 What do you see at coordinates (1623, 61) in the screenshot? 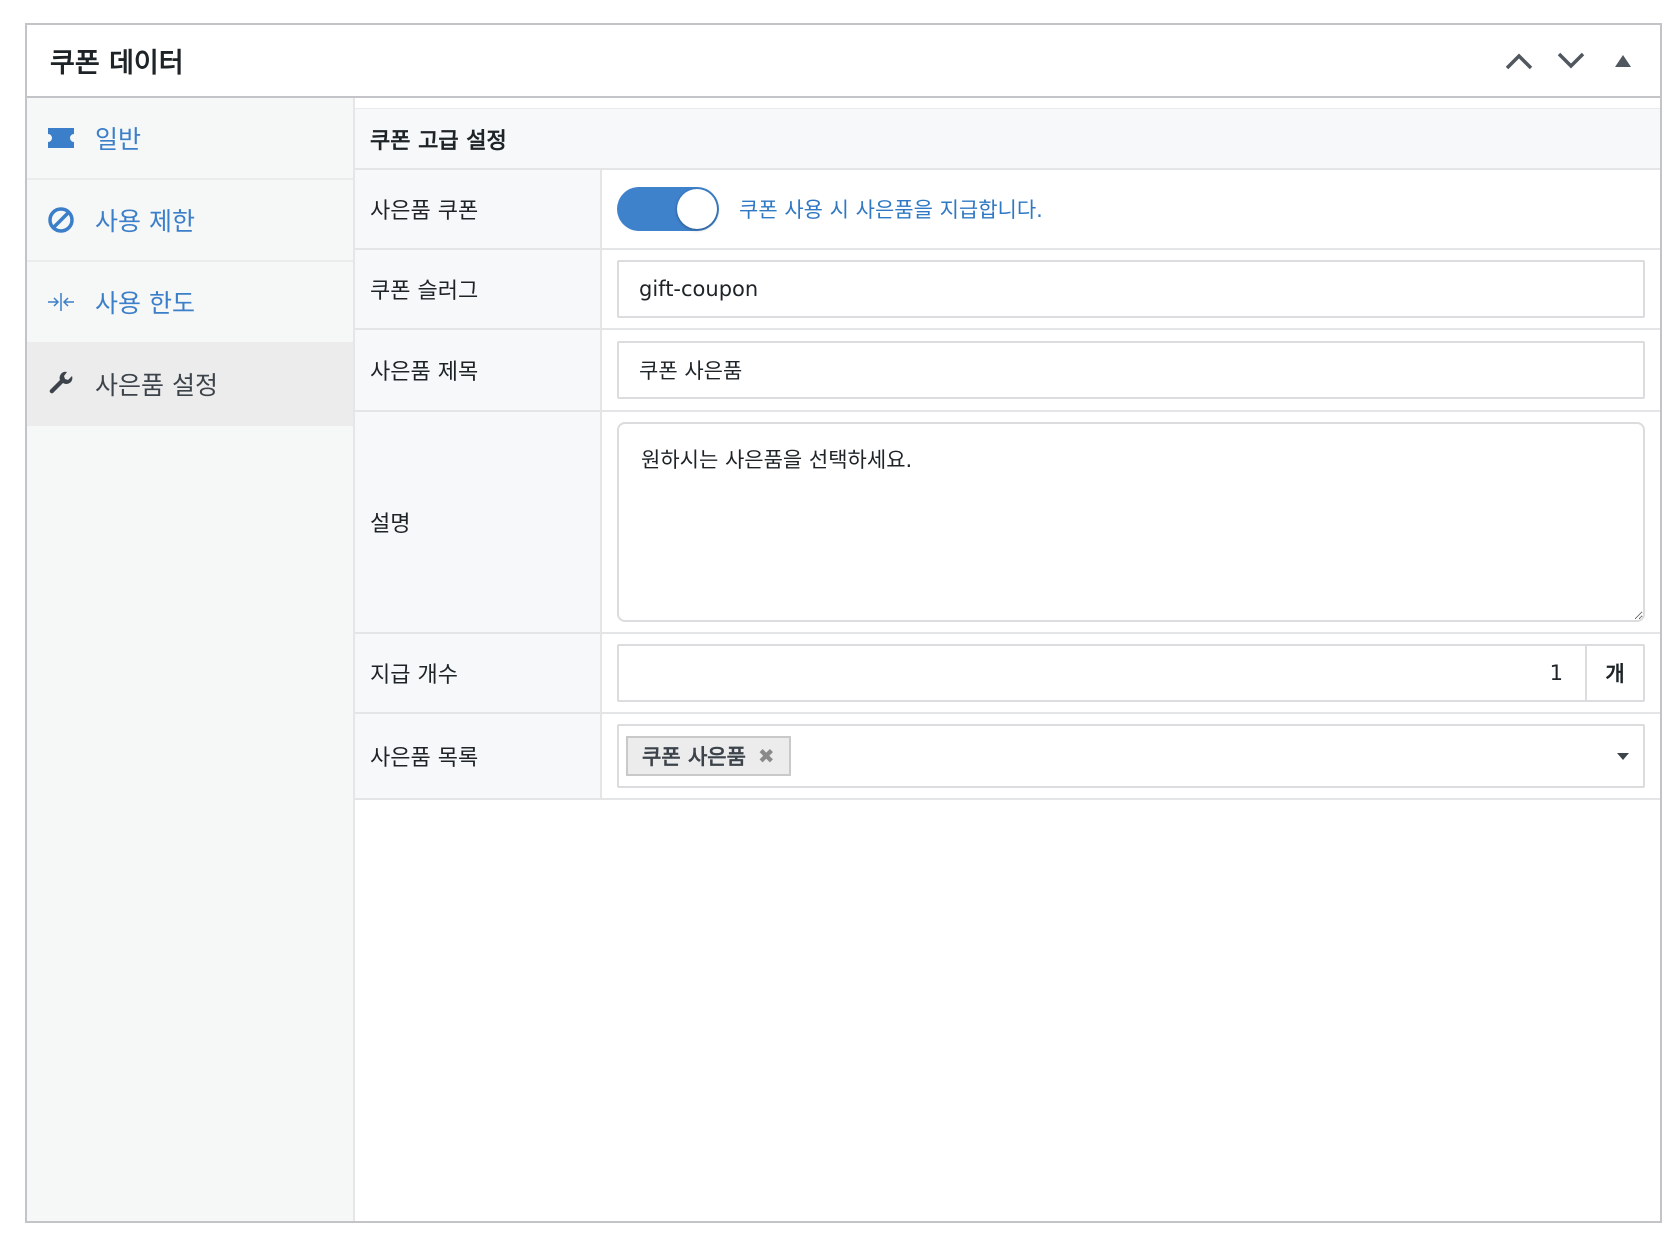
I see `caret-up-icon` at bounding box center [1623, 61].